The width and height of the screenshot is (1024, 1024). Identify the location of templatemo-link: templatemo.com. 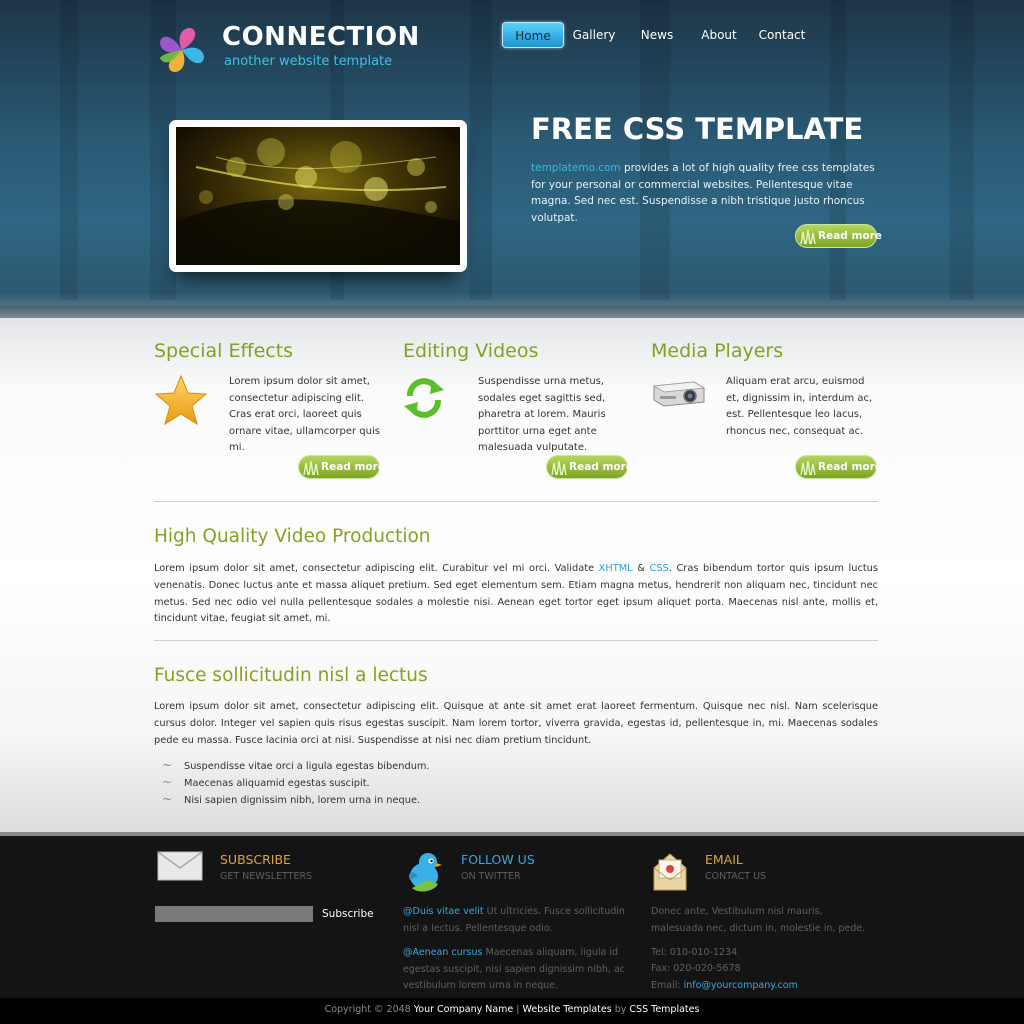
(576, 168).